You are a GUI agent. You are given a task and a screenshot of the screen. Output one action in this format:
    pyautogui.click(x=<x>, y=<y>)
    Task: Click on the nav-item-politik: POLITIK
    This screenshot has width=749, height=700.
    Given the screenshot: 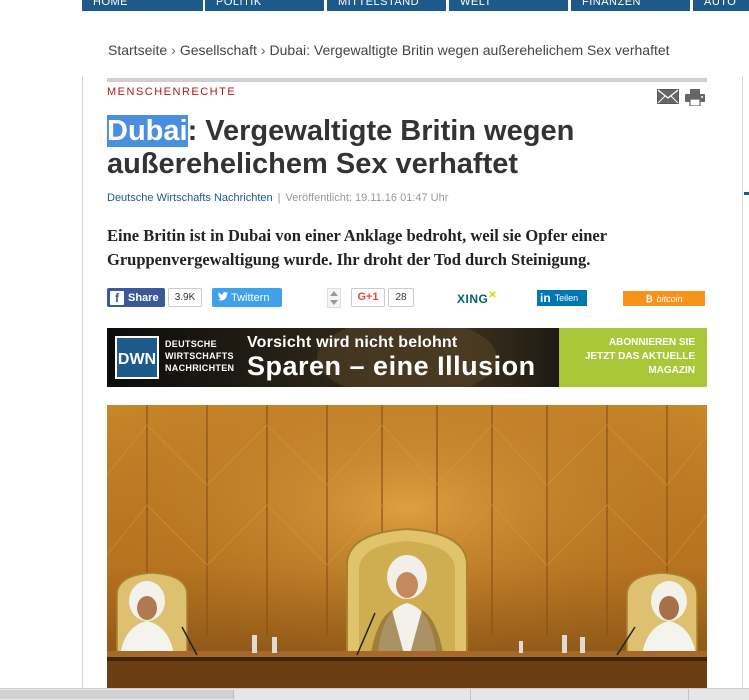 What is the action you would take?
    pyautogui.click(x=264, y=5)
    